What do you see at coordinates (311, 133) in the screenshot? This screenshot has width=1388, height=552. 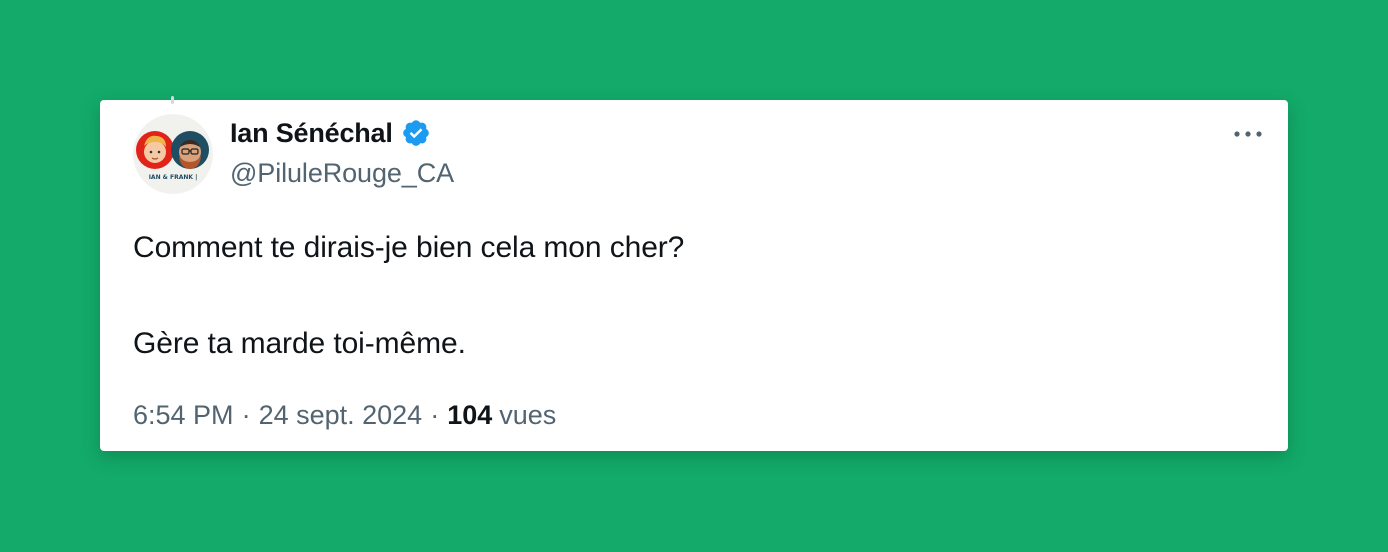 I see `author-display-name: Ian Sénéchal` at bounding box center [311, 133].